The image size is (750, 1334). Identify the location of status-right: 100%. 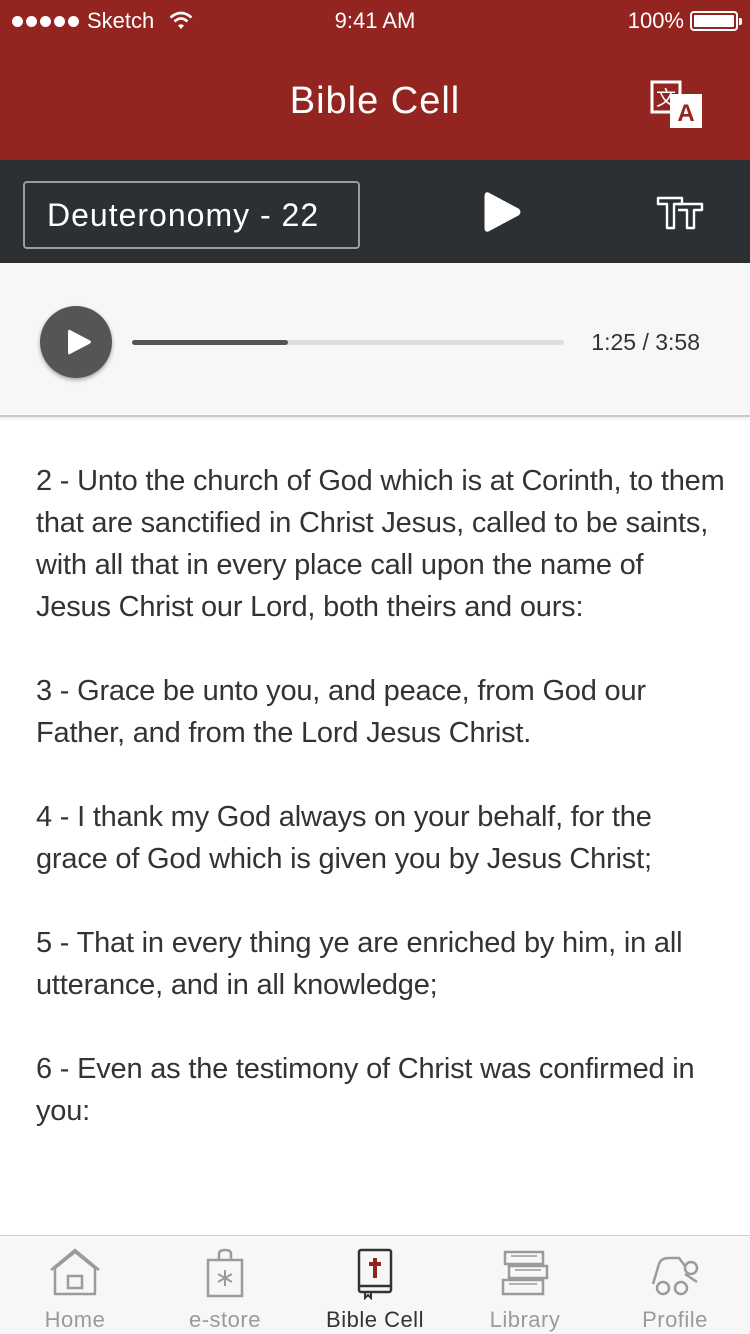
(684, 21).